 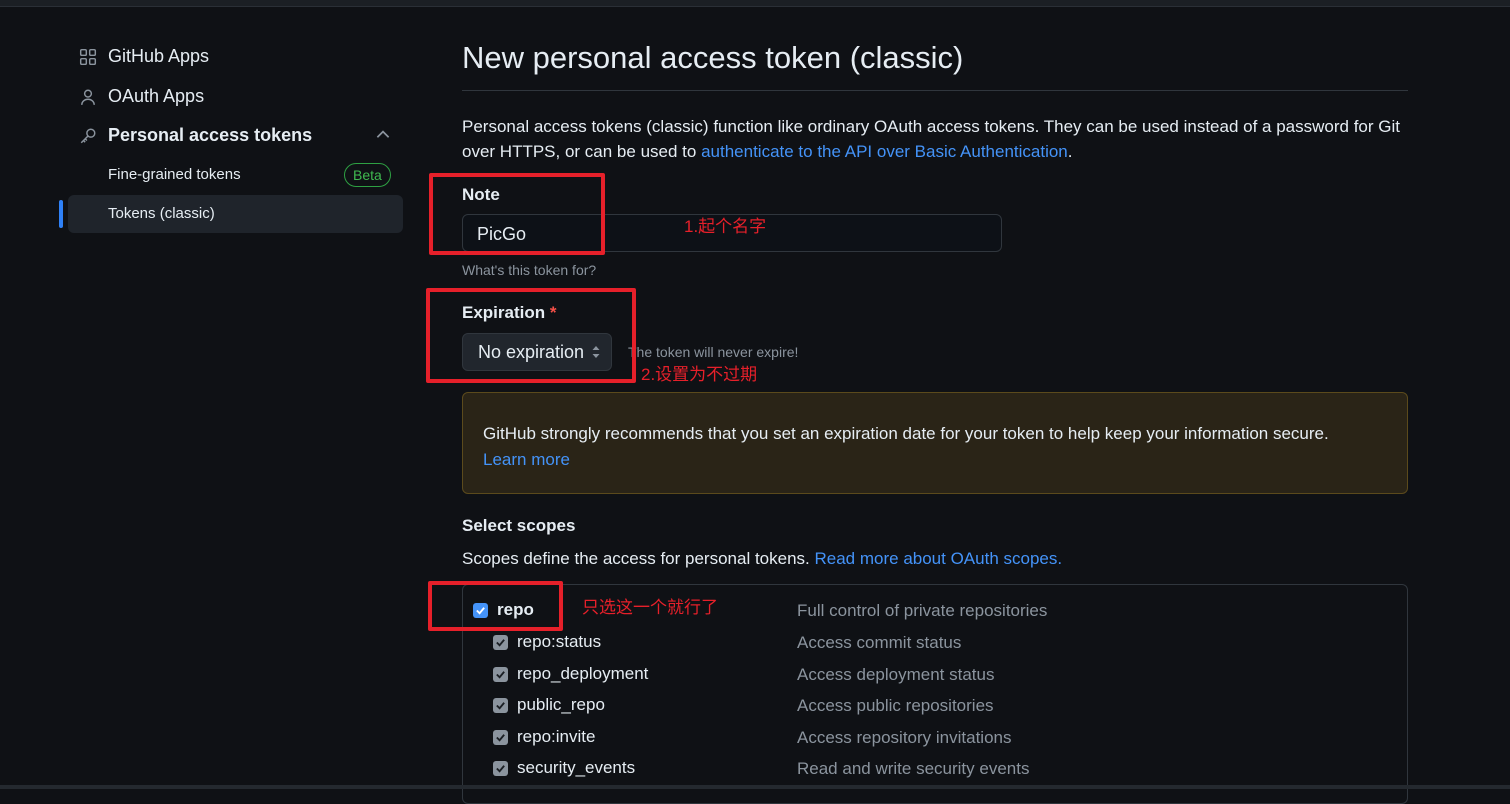 What do you see at coordinates (650, 607) in the screenshot?
I see `annotation-repo: 只选这一个就行了` at bounding box center [650, 607].